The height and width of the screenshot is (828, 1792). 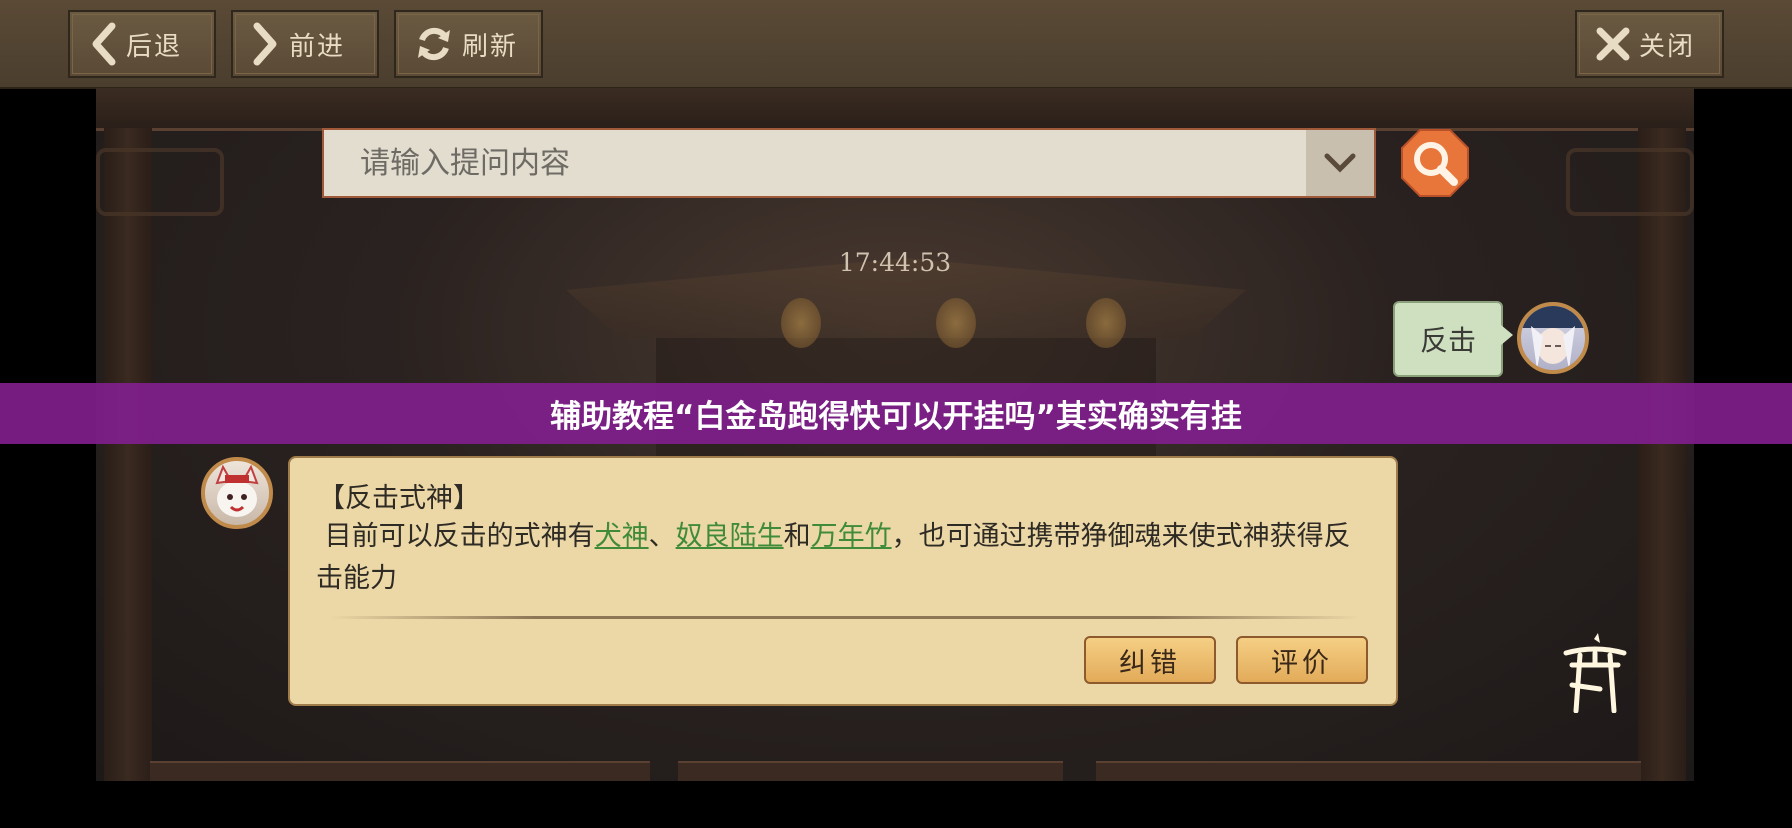 I want to click on search-button, so click(x=1435, y=163).